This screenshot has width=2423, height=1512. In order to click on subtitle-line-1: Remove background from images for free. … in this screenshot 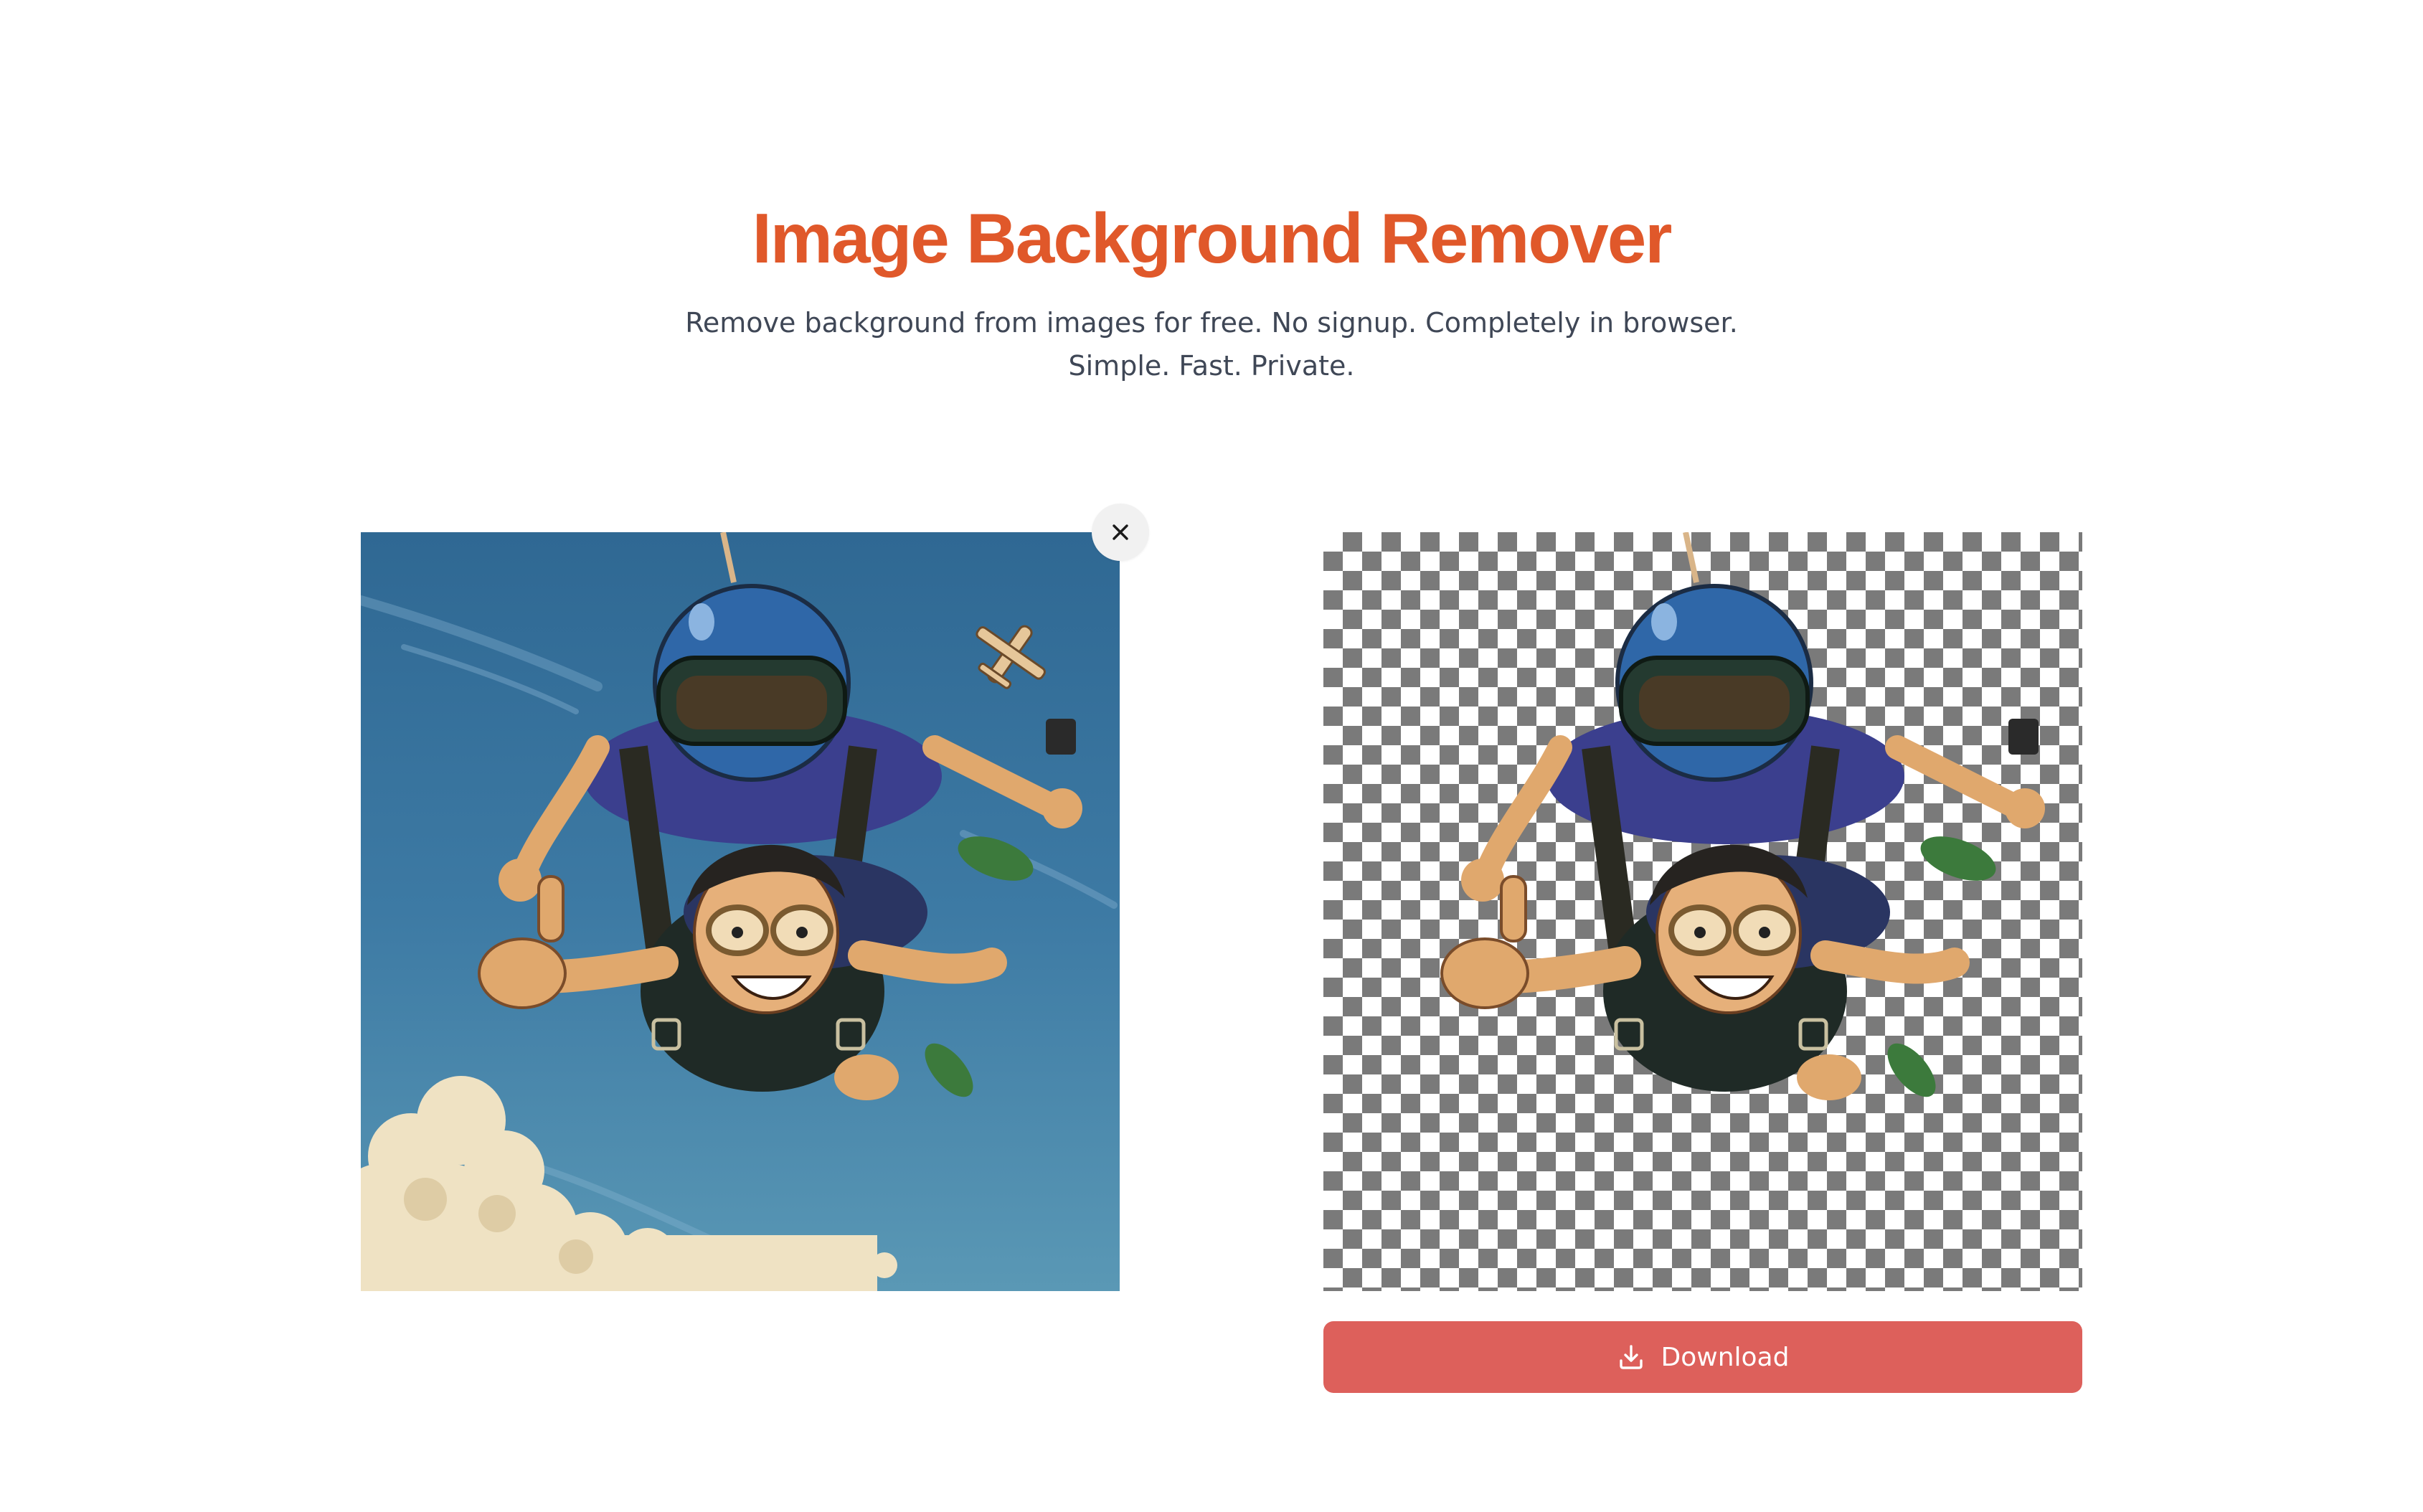, I will do `click(1211, 323)`.